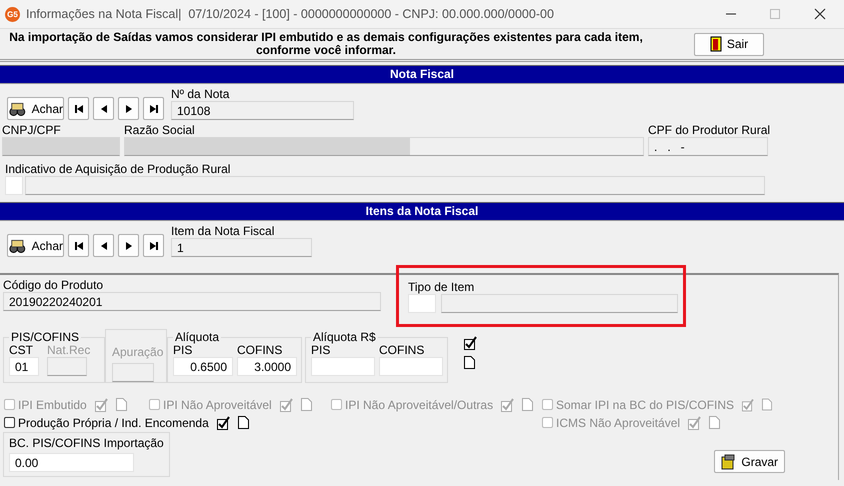 The image size is (844, 486). Describe the element at coordinates (21, 350) in the screenshot. I see `field-label: CST` at that location.